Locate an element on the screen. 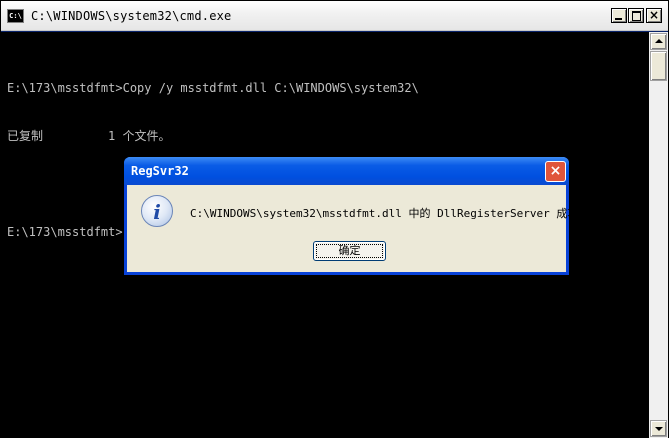  console-line: 已复制 1 个文件。 is located at coordinates (89, 136).